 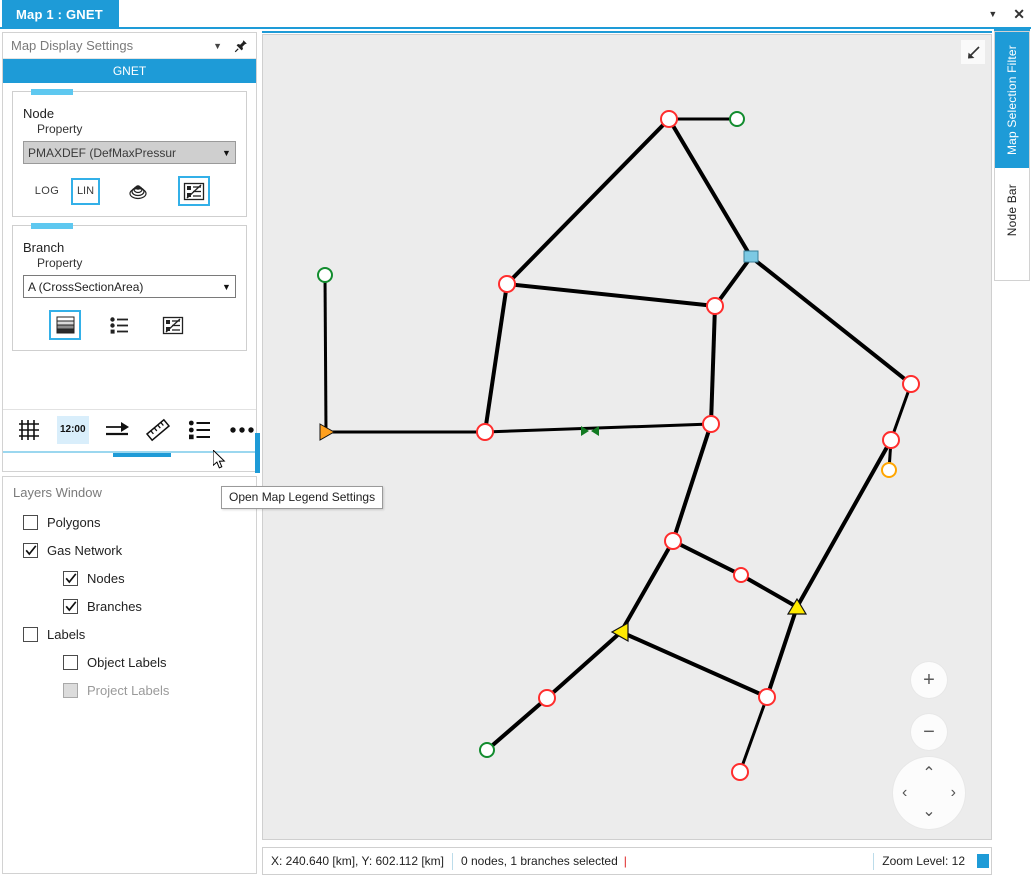 What do you see at coordinates (173, 325) in the screenshot?
I see `branch-legend-style-icon` at bounding box center [173, 325].